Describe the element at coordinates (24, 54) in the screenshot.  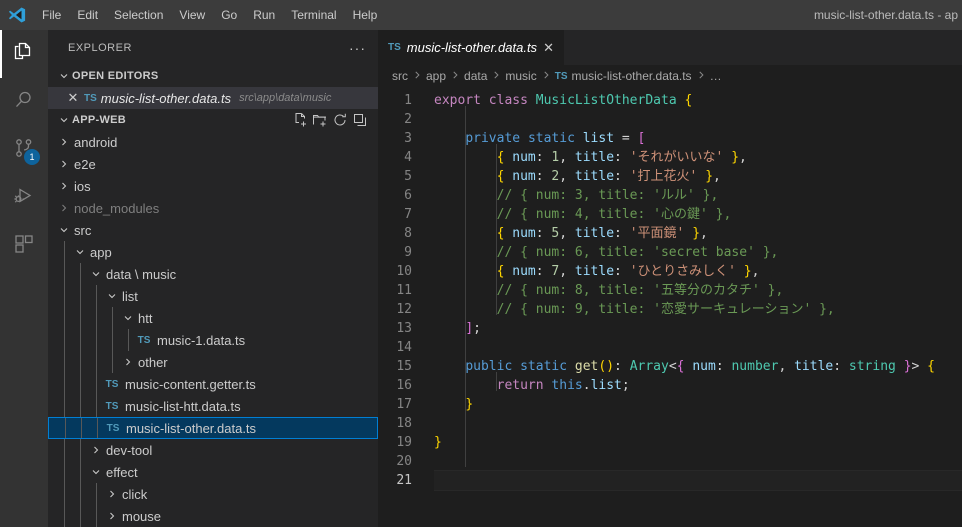
I see `activity-item-explorer` at that location.